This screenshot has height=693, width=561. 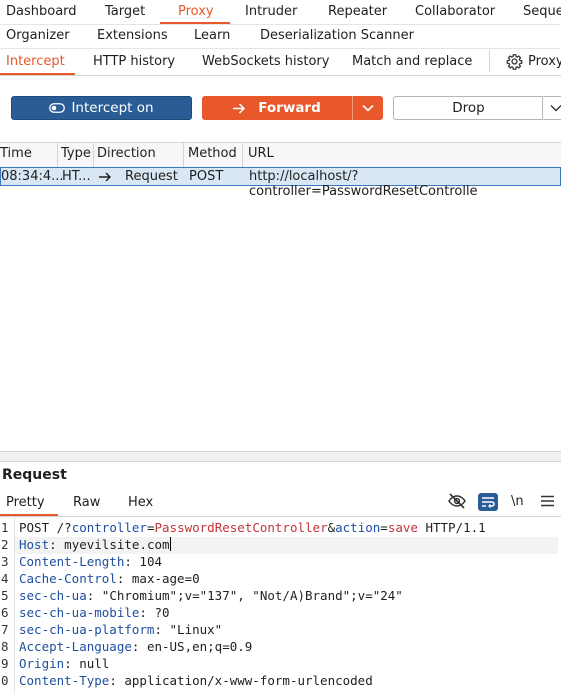 I want to click on tab-sequencer: Seque, so click(x=542, y=11).